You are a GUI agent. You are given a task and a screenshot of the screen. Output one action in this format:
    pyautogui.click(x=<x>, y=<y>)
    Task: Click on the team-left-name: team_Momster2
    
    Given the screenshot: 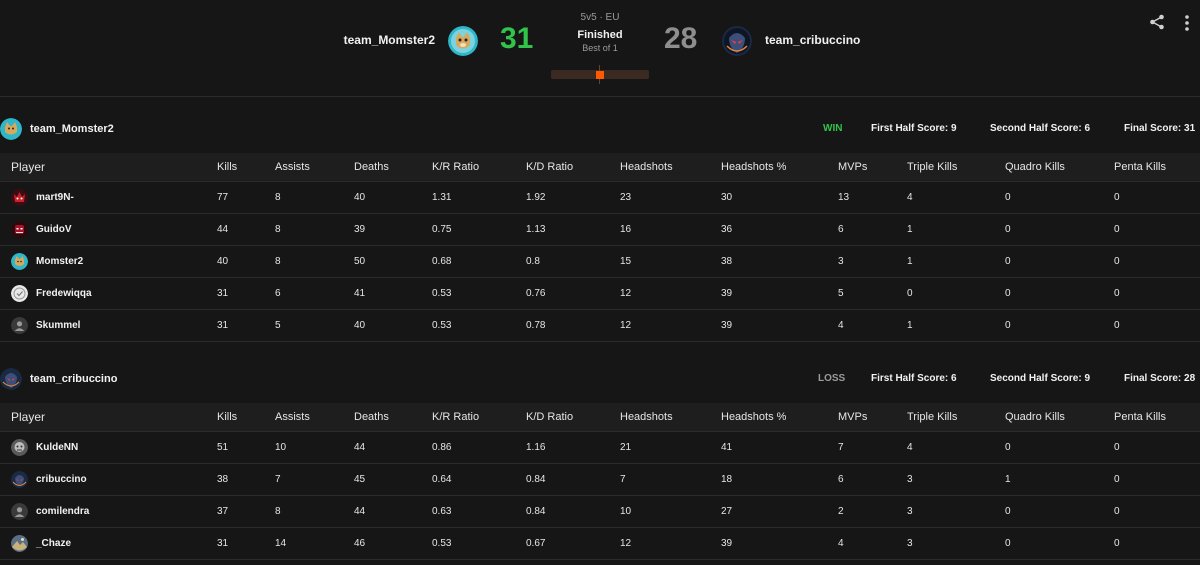 What is the action you would take?
    pyautogui.click(x=389, y=40)
    